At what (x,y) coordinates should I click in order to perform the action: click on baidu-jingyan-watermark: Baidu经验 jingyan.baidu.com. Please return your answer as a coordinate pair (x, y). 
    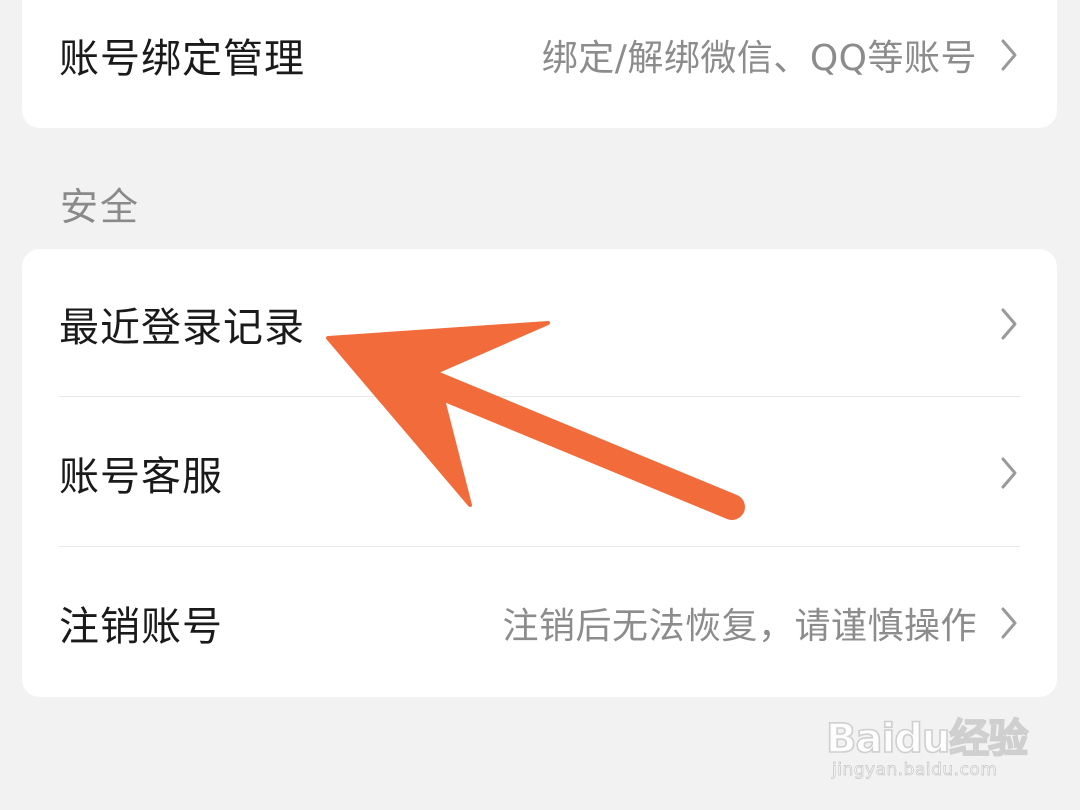
    Looking at the image, I should click on (930, 740).